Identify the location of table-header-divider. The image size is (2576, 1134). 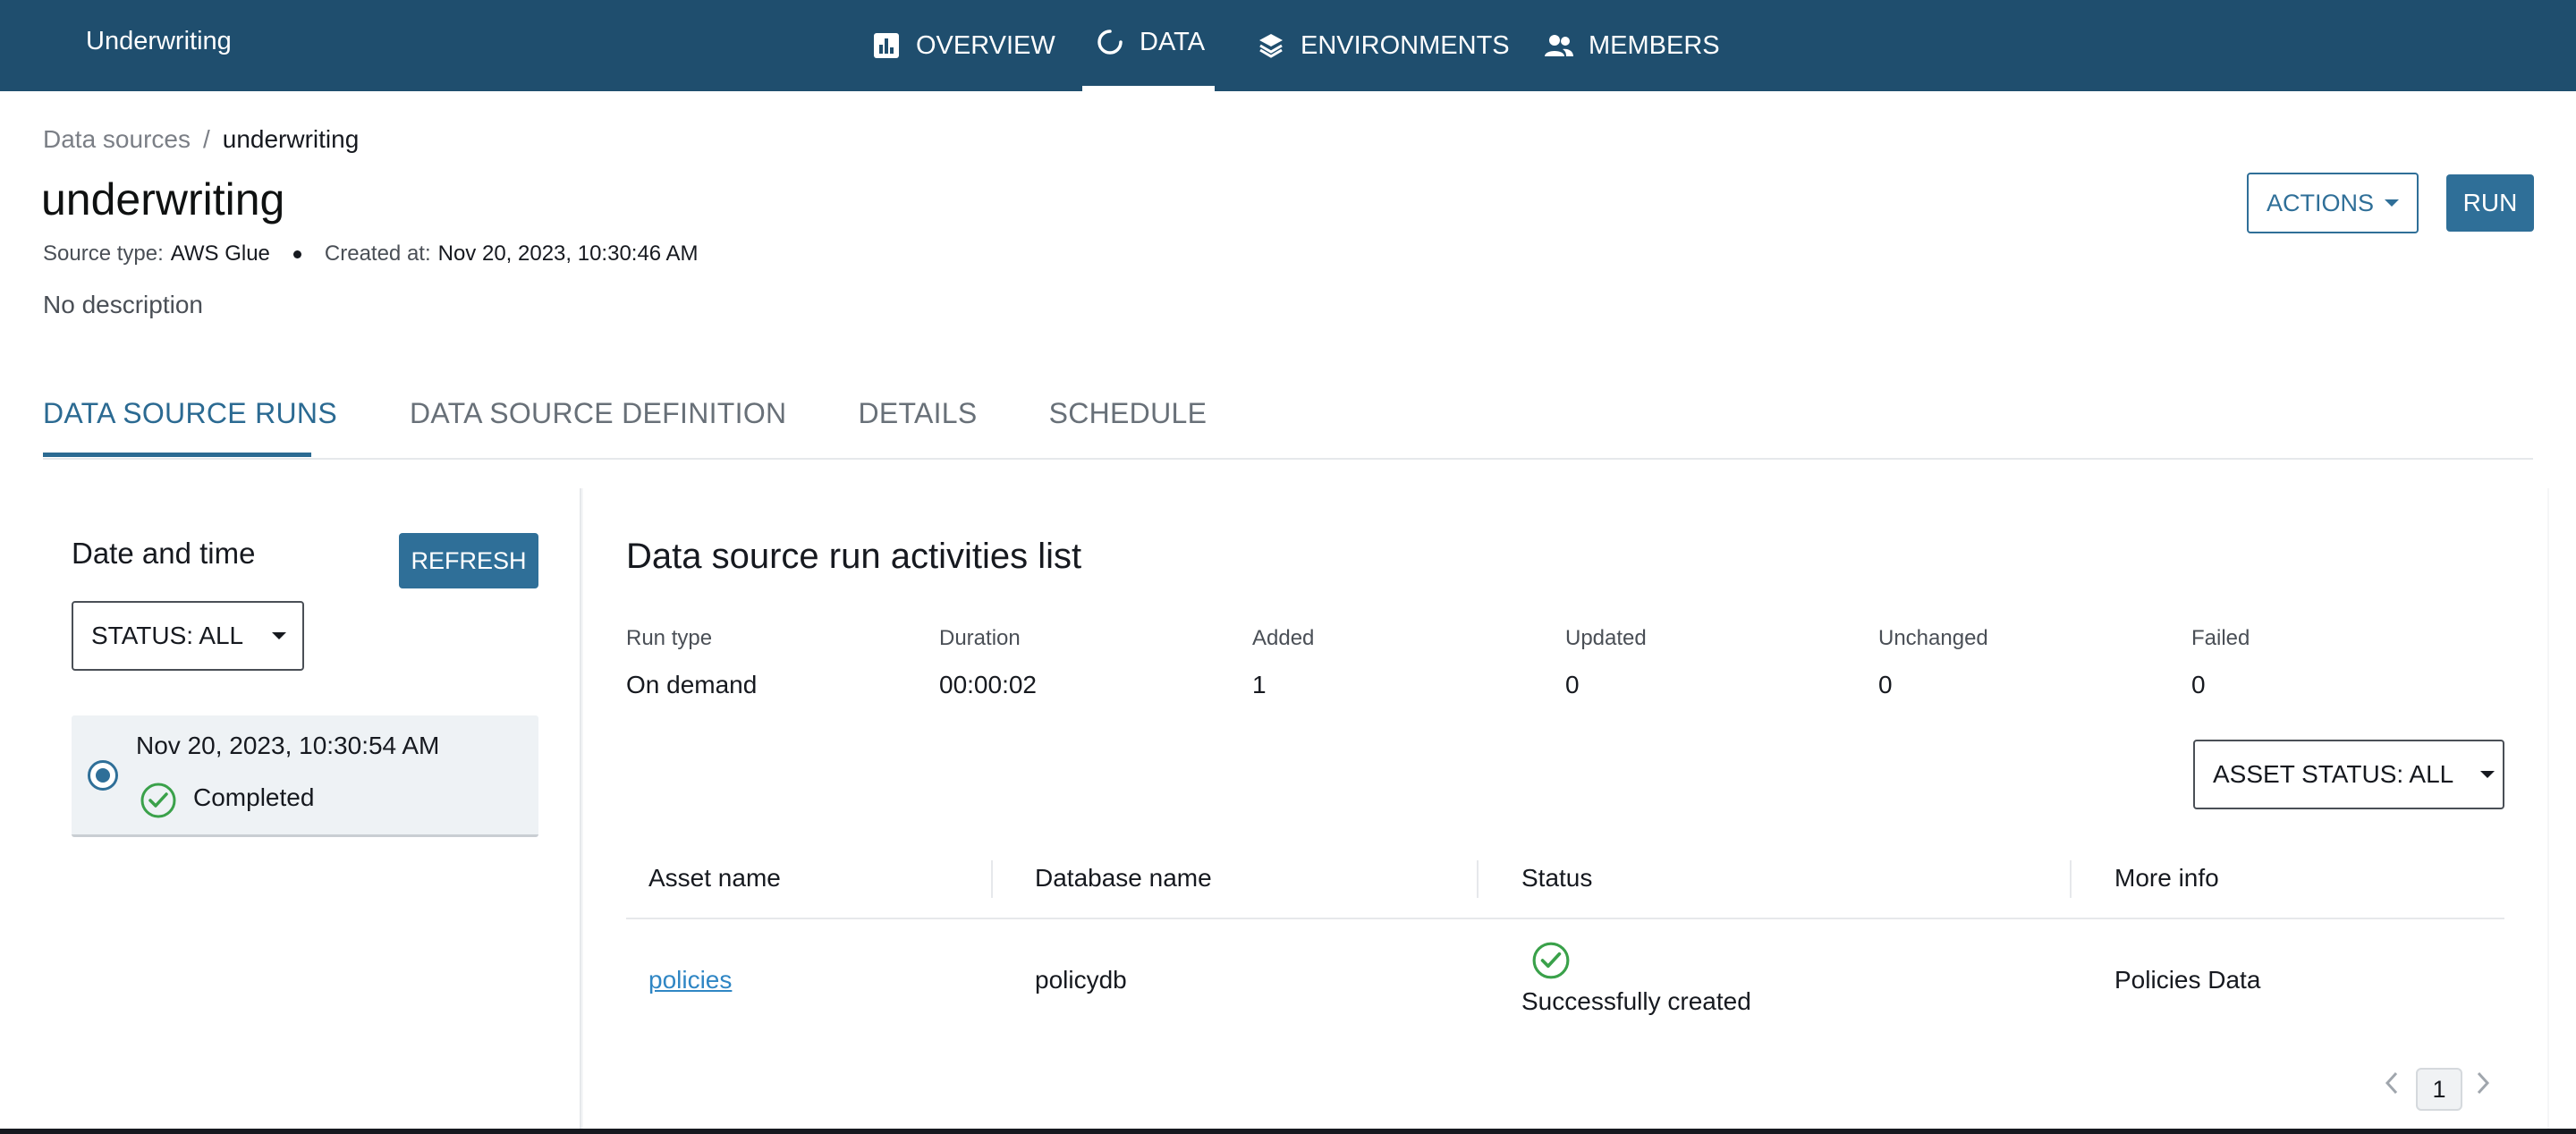
(1565, 919).